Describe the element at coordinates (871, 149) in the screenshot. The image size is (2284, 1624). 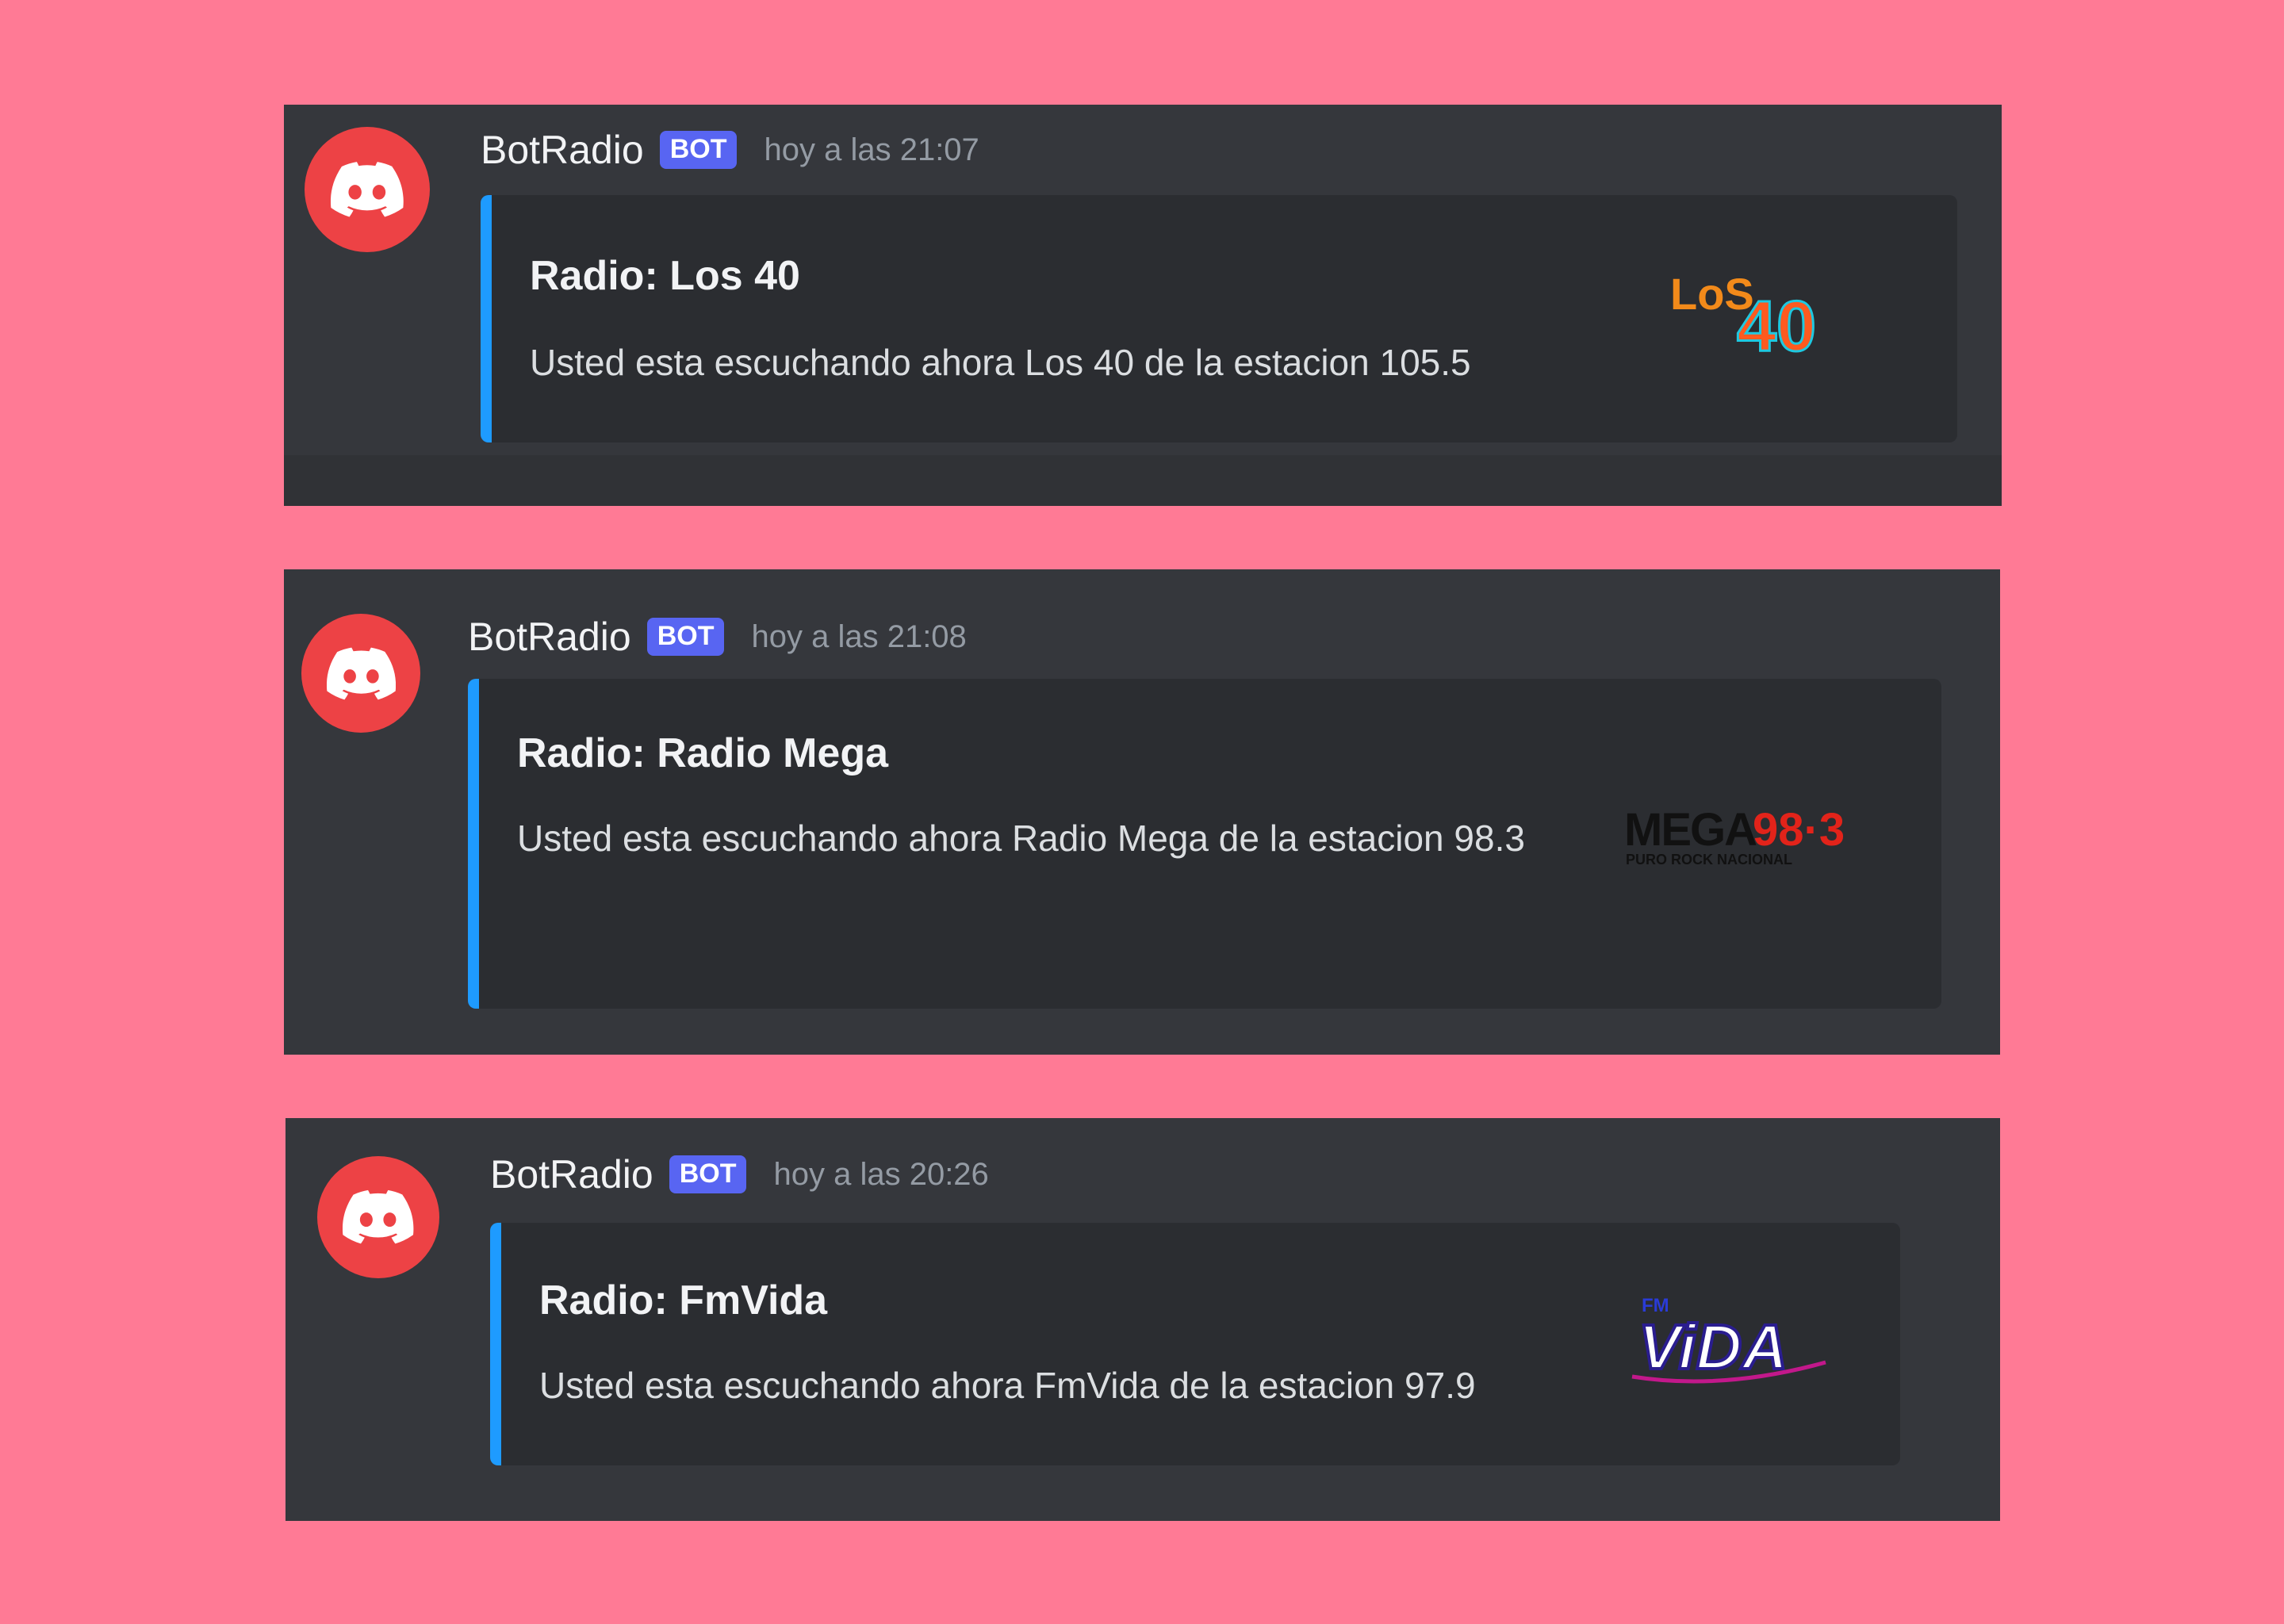
I see `timestamp: hoy a las 21:07` at that location.